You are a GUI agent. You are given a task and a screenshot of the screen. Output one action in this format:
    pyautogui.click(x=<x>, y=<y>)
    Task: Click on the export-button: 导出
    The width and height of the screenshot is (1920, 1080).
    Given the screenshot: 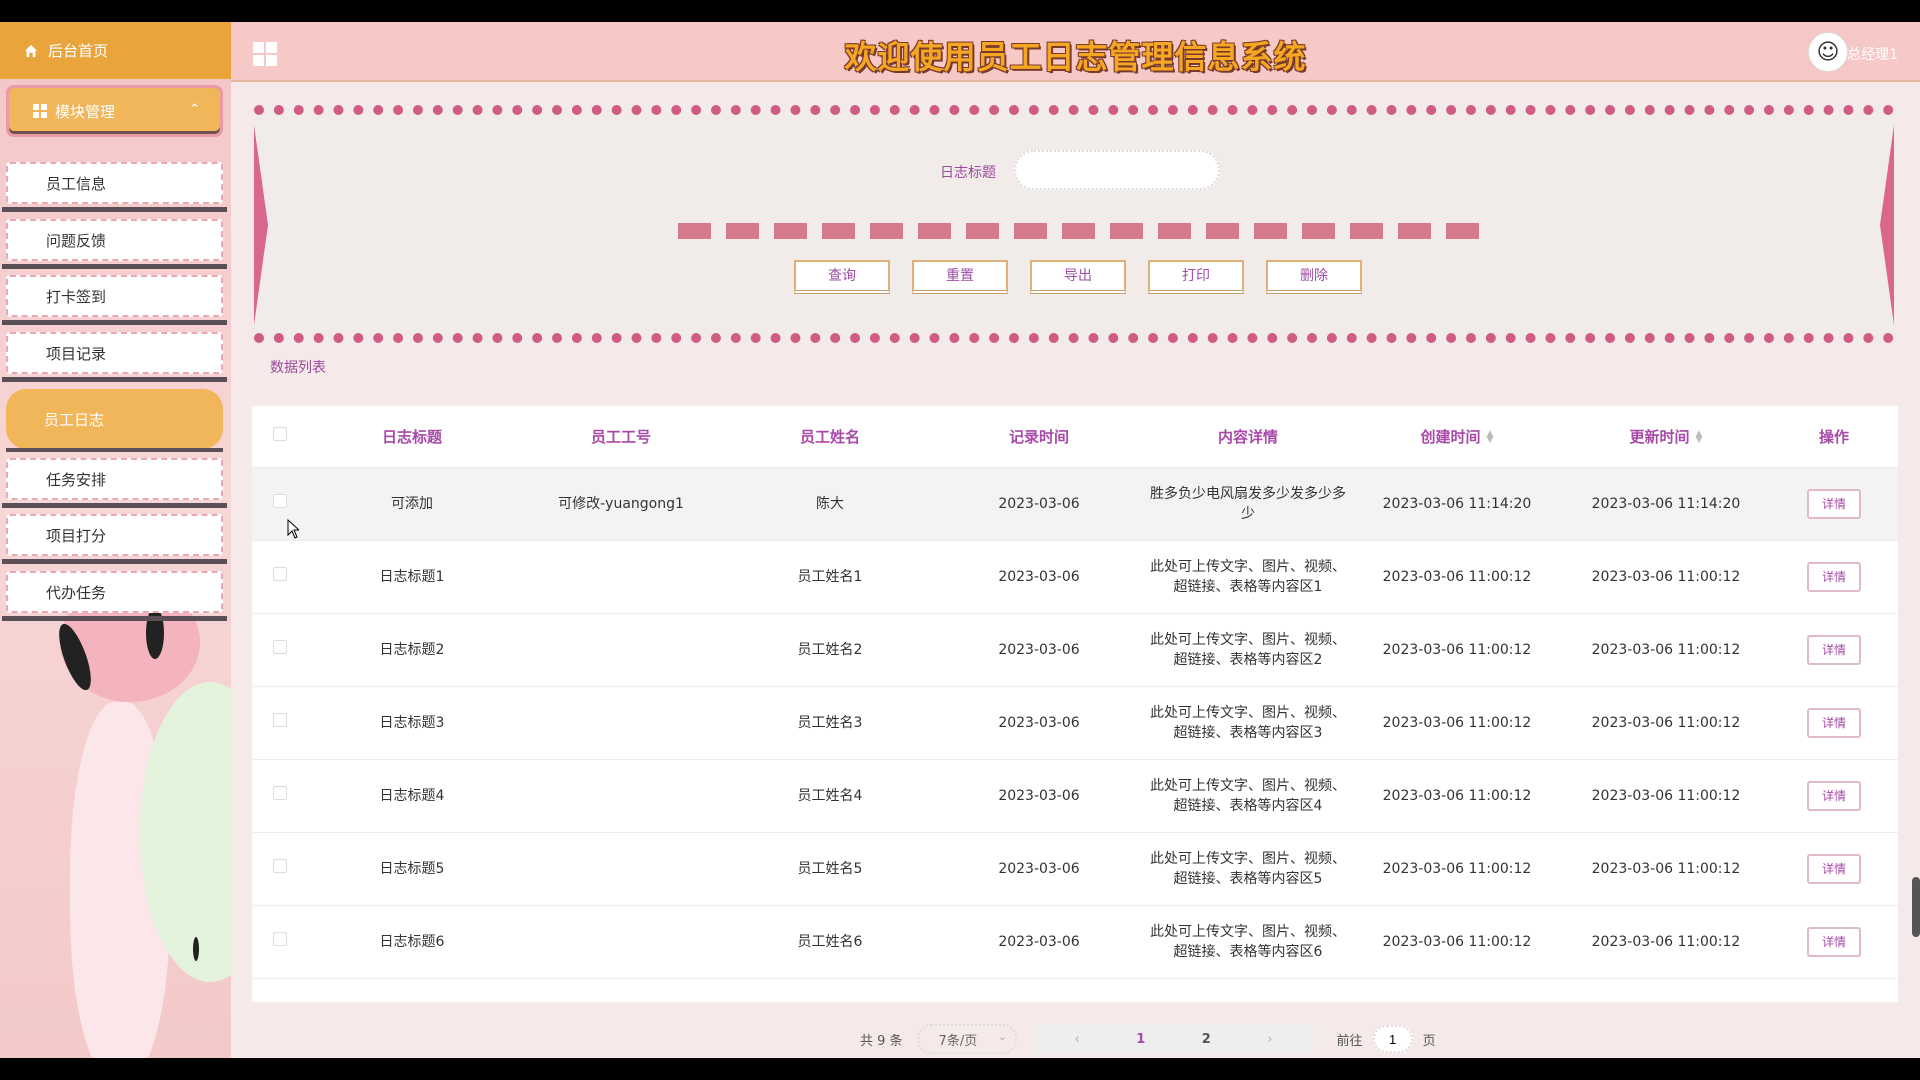 What is the action you would take?
    pyautogui.click(x=1078, y=277)
    